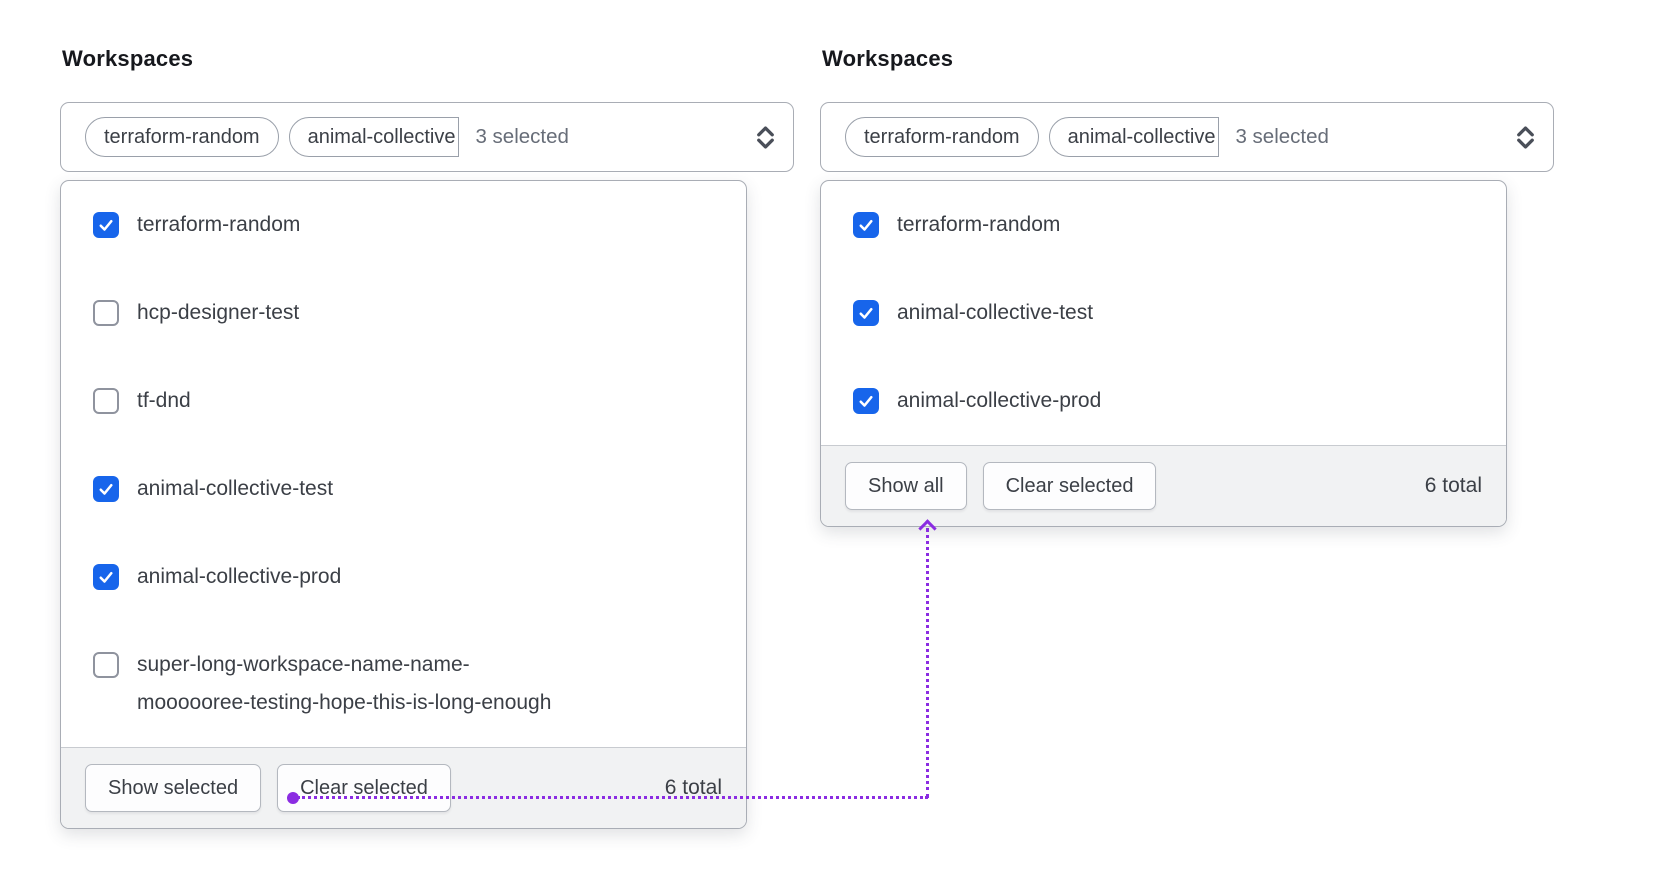  Describe the element at coordinates (906, 486) in the screenshot. I see `show-all-button: Show all` at that location.